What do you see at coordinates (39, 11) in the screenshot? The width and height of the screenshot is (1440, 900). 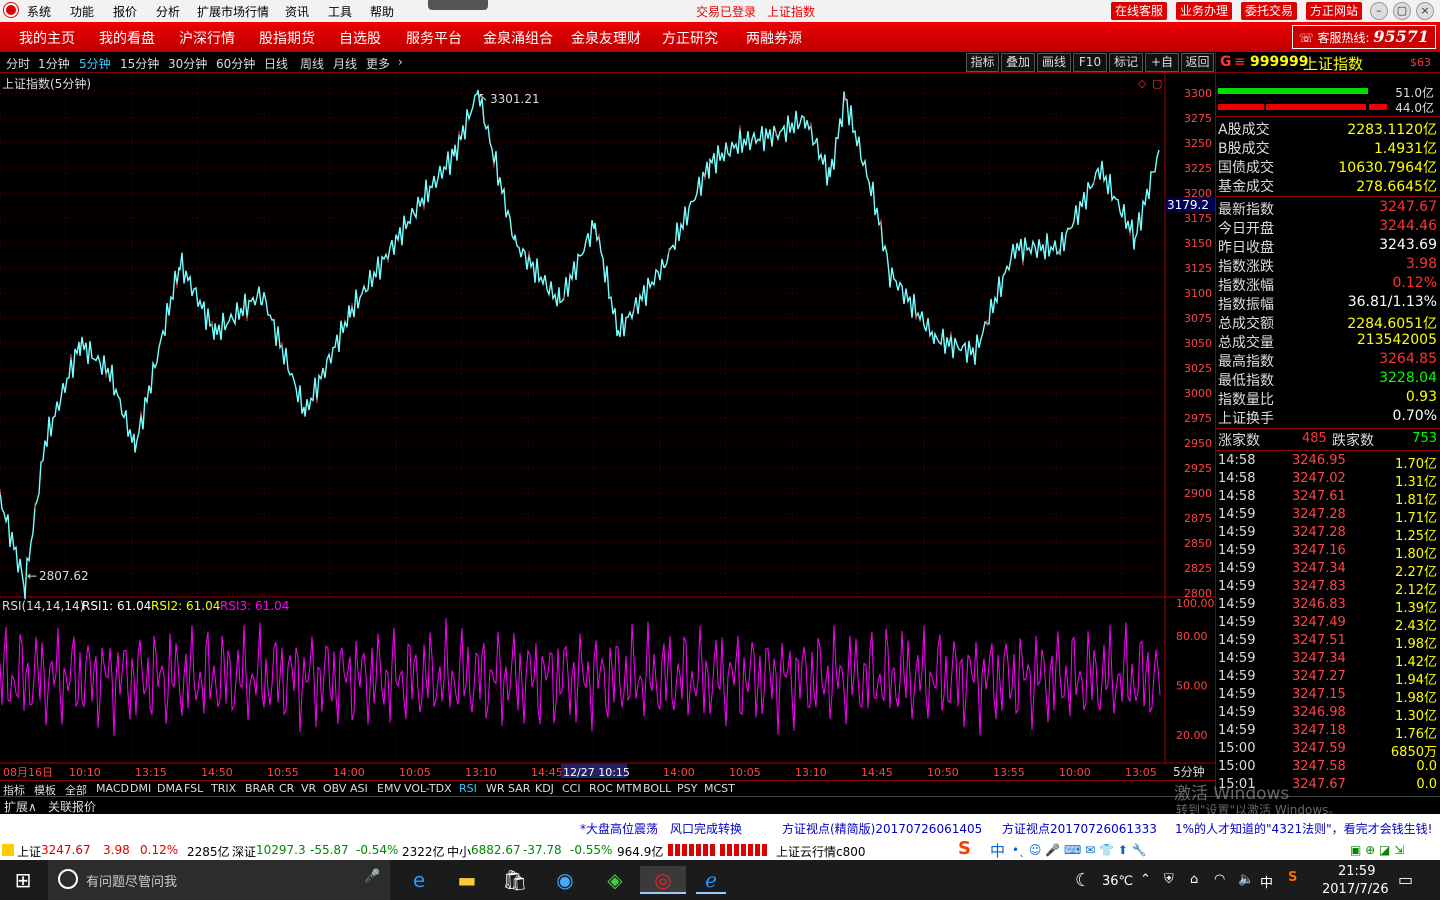 I see `menu-system: 系统` at bounding box center [39, 11].